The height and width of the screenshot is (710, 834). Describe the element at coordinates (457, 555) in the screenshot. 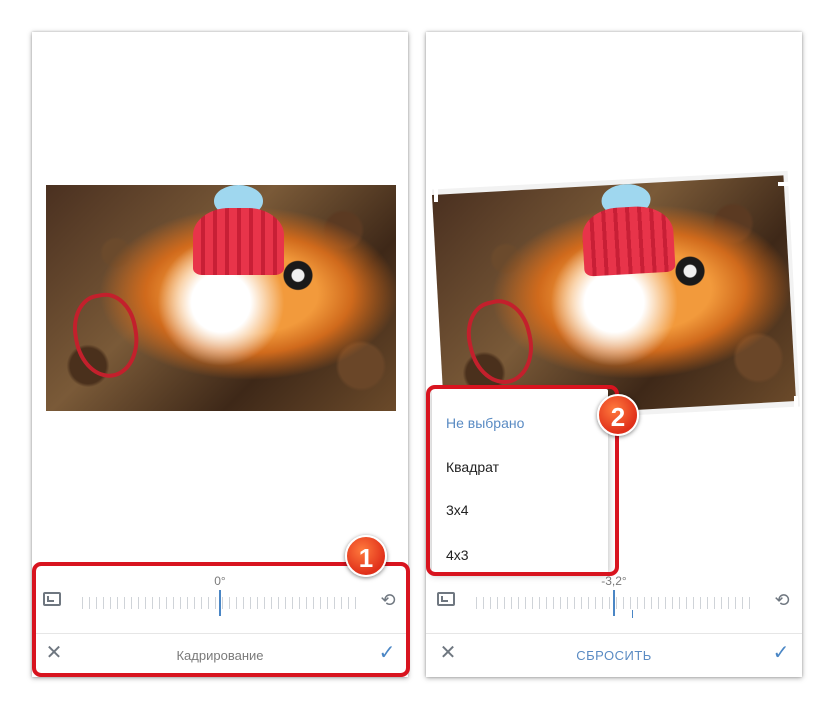

I see `menu-item-4x3: 4x3` at that location.